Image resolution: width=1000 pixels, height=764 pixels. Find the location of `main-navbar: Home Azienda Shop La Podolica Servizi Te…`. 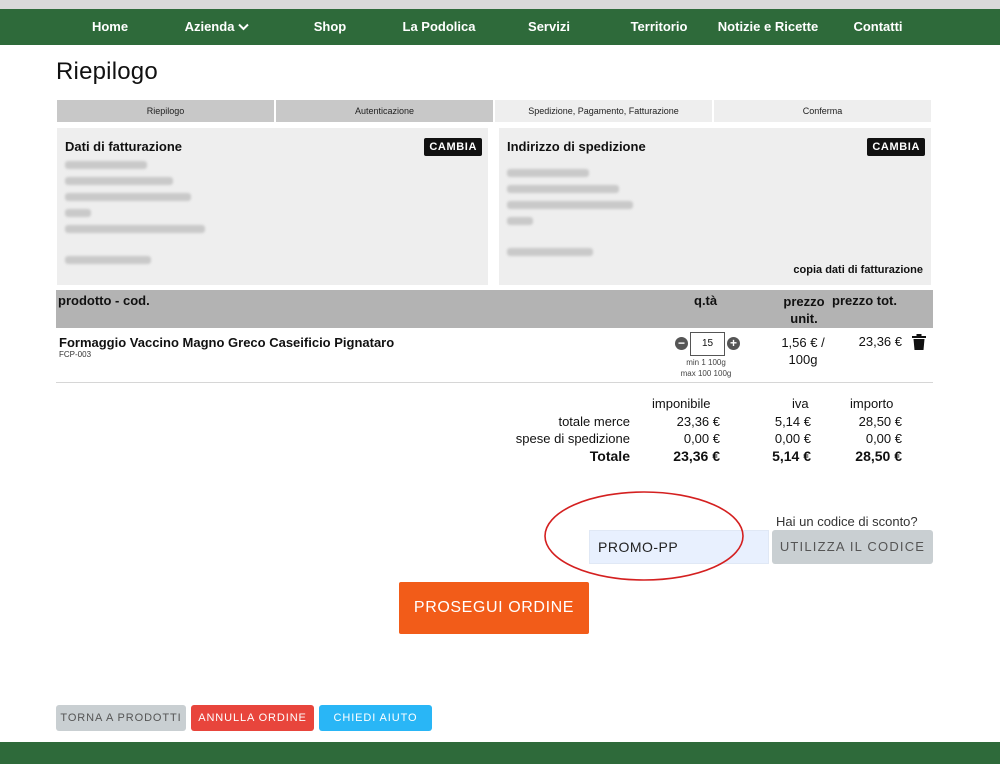

main-navbar: Home Azienda Shop La Podolica Servizi Te… is located at coordinates (500, 27).